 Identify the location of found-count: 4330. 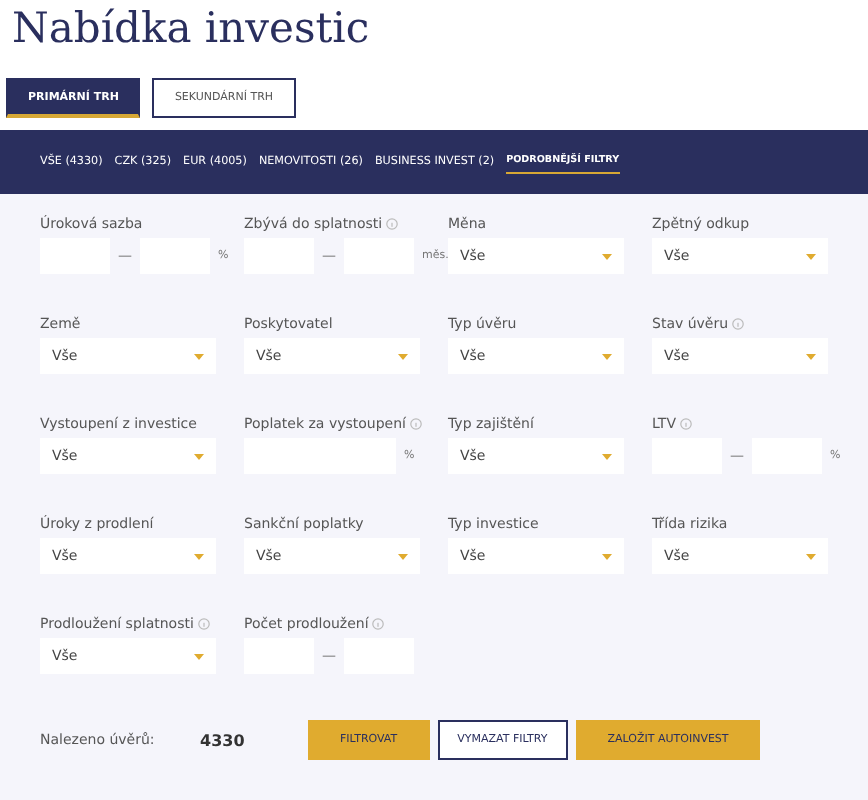
(223, 740).